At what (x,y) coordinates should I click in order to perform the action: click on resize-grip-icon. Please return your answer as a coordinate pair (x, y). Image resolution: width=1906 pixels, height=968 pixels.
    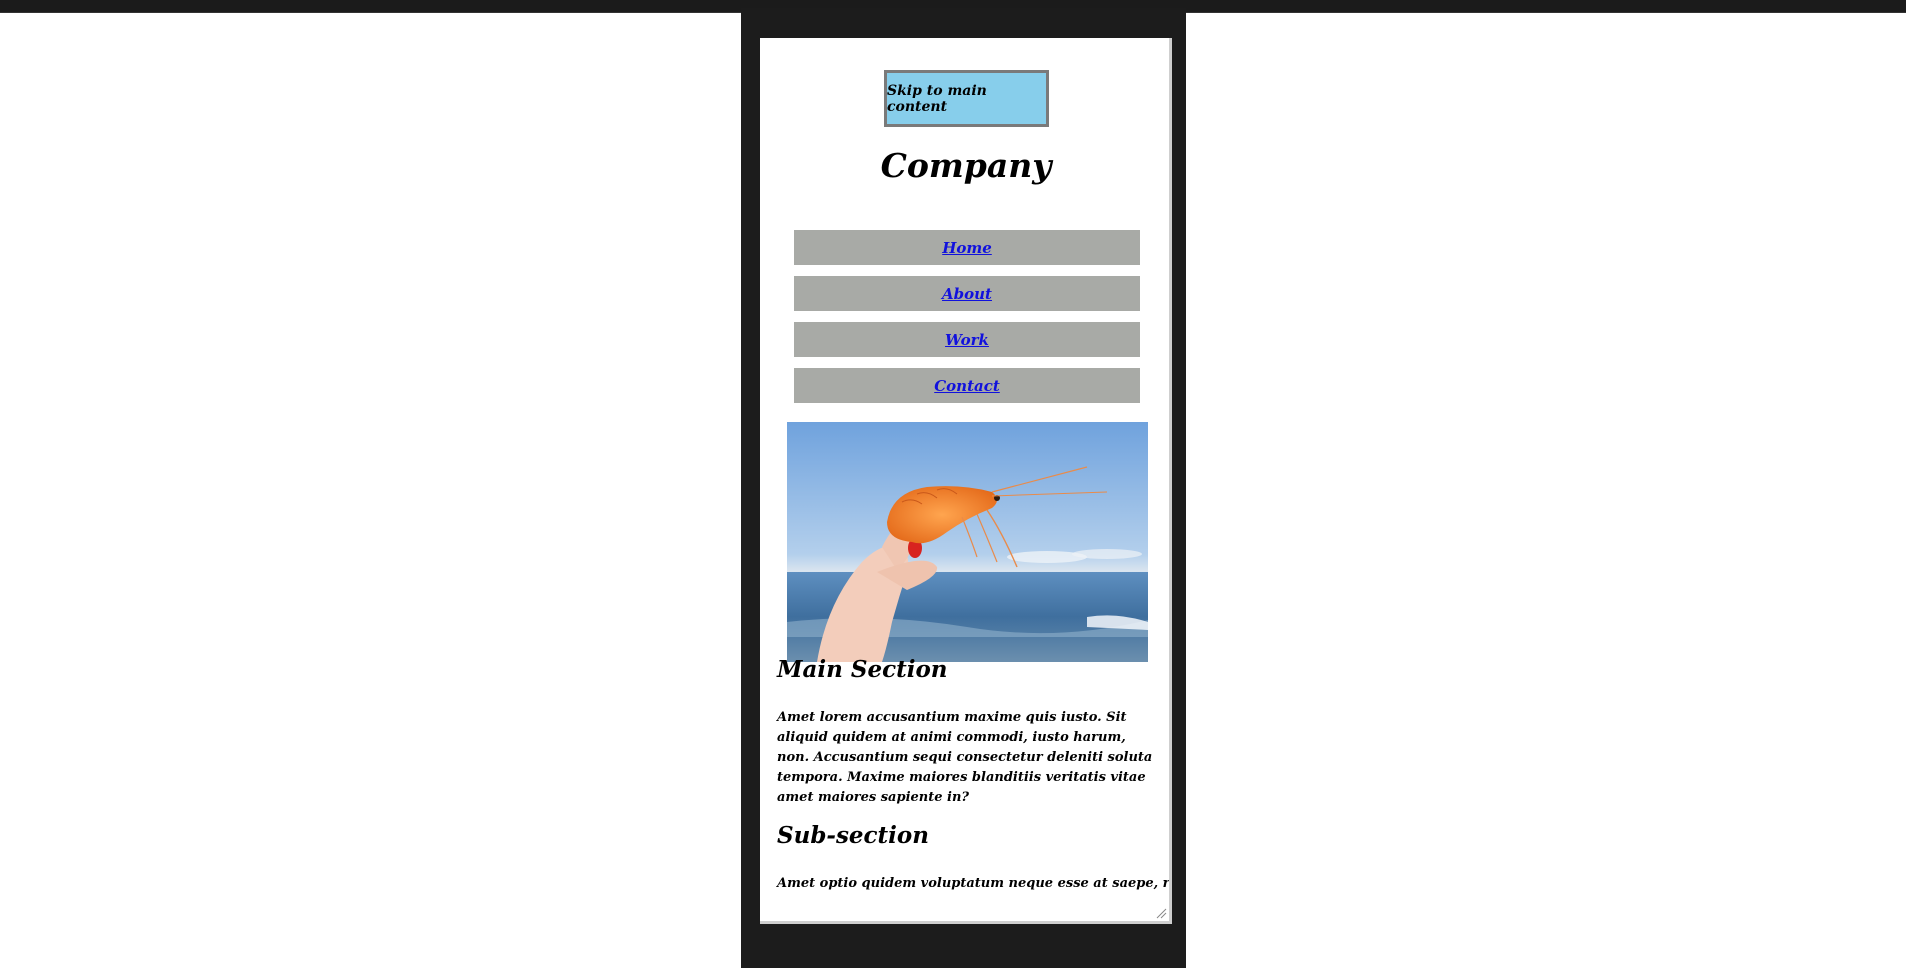
    Looking at the image, I should click on (1161, 913).